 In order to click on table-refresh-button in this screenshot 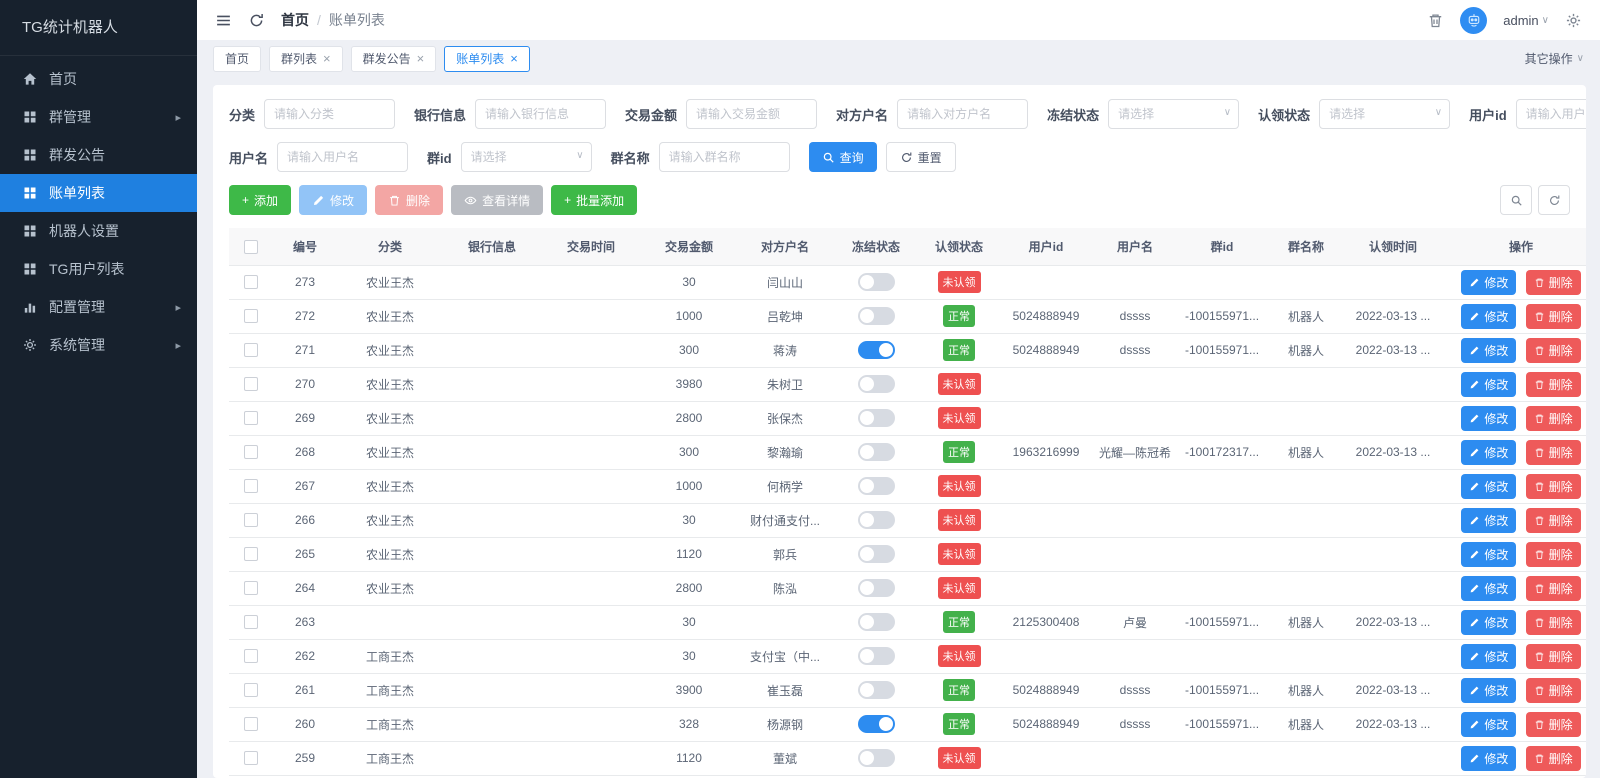, I will do `click(1554, 200)`.